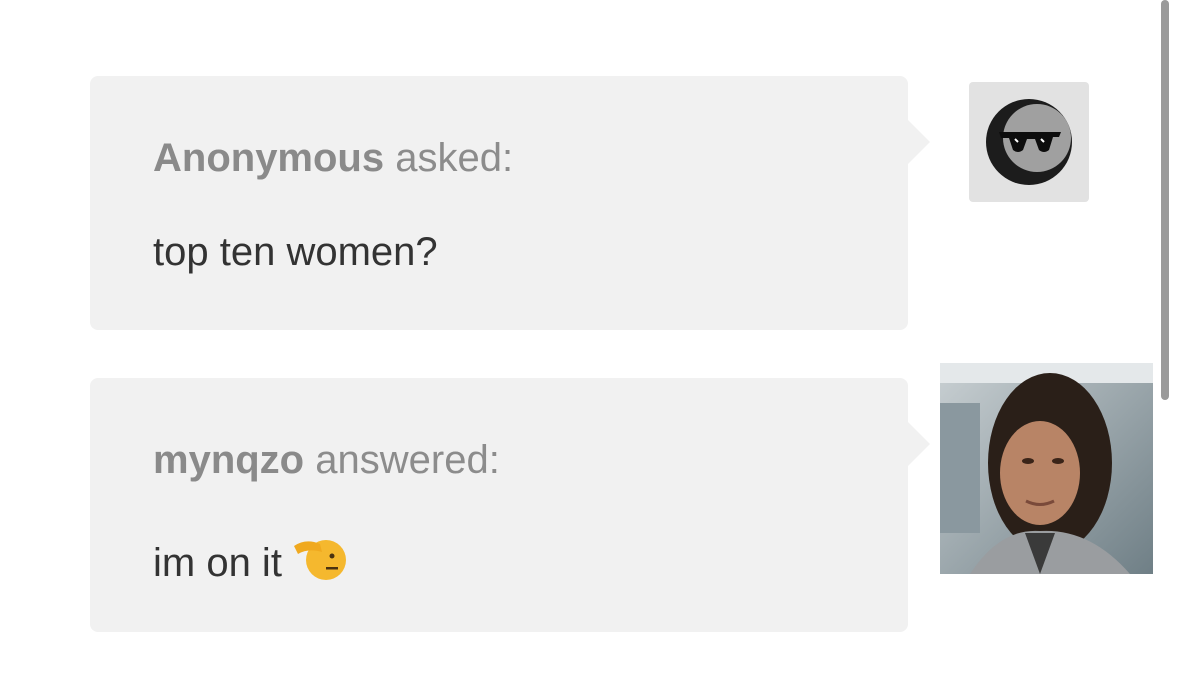 The height and width of the screenshot is (677, 1179). Describe the element at coordinates (268, 158) in the screenshot. I see `question-author: Anonymous` at that location.